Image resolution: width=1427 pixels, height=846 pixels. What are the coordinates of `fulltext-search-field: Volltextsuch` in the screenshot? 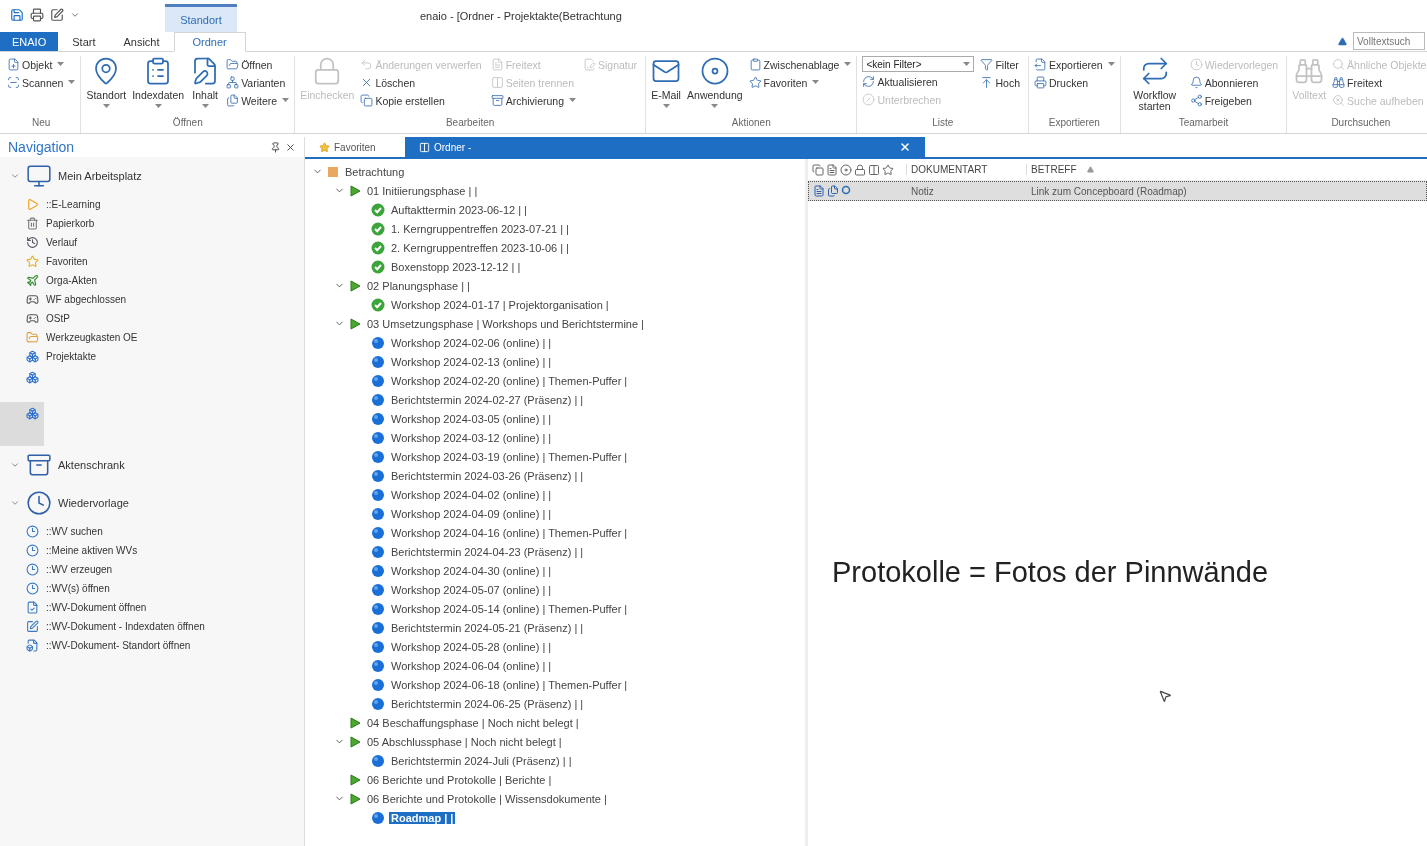 It's located at (1389, 41).